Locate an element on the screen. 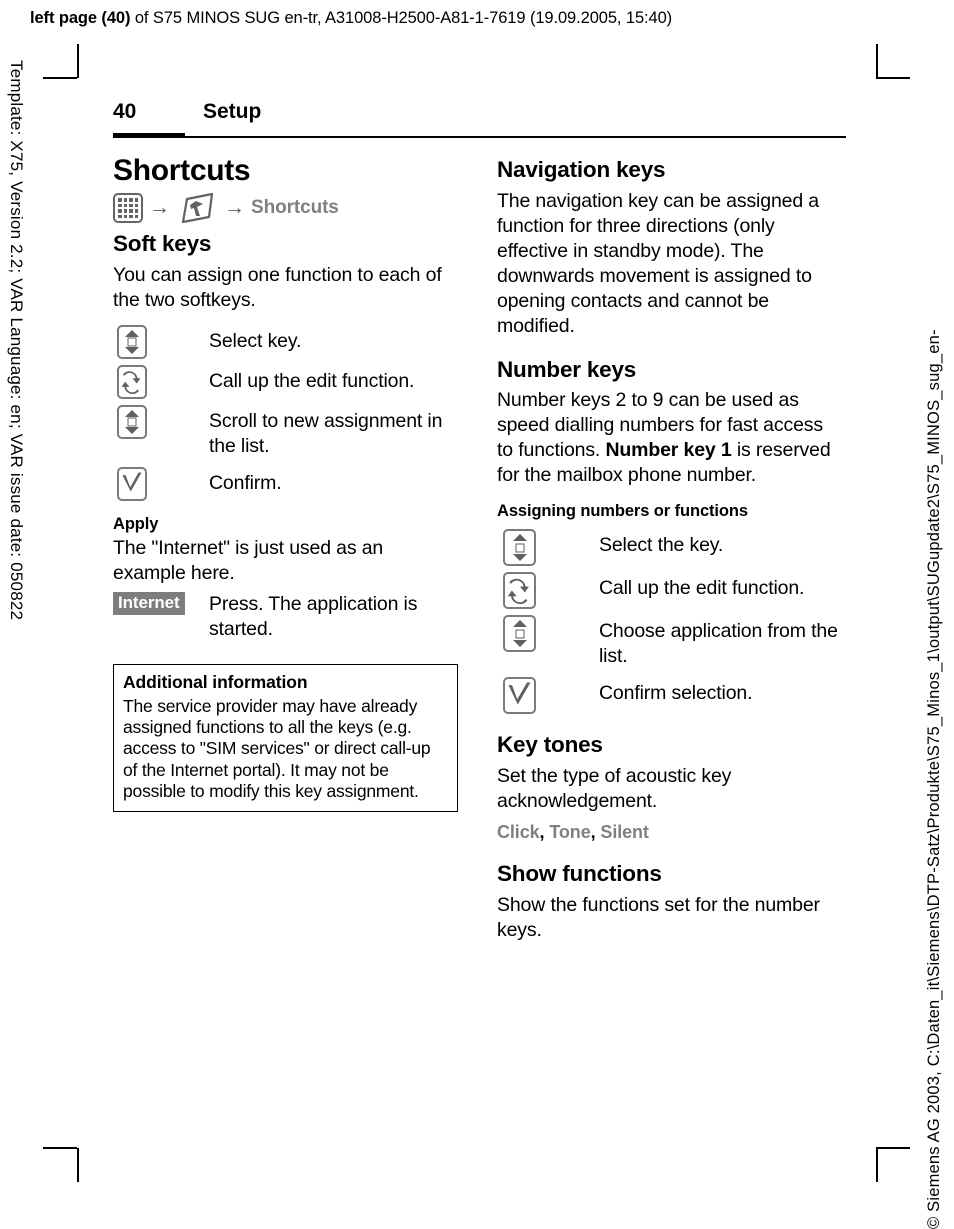  step-row: Choose application from the list. is located at coordinates (669, 642).